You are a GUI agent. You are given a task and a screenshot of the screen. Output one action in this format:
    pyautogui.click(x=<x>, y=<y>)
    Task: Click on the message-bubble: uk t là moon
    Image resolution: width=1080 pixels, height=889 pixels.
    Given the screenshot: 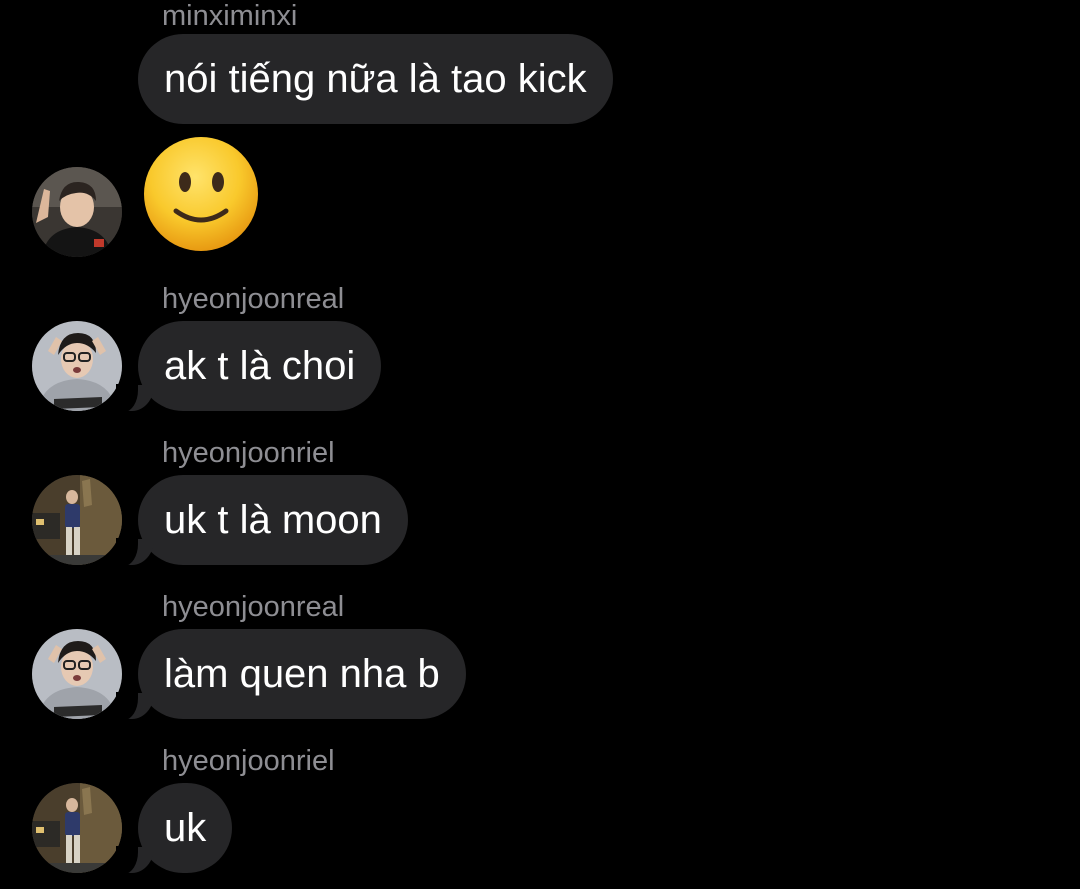 What is the action you would take?
    pyautogui.click(x=262, y=520)
    